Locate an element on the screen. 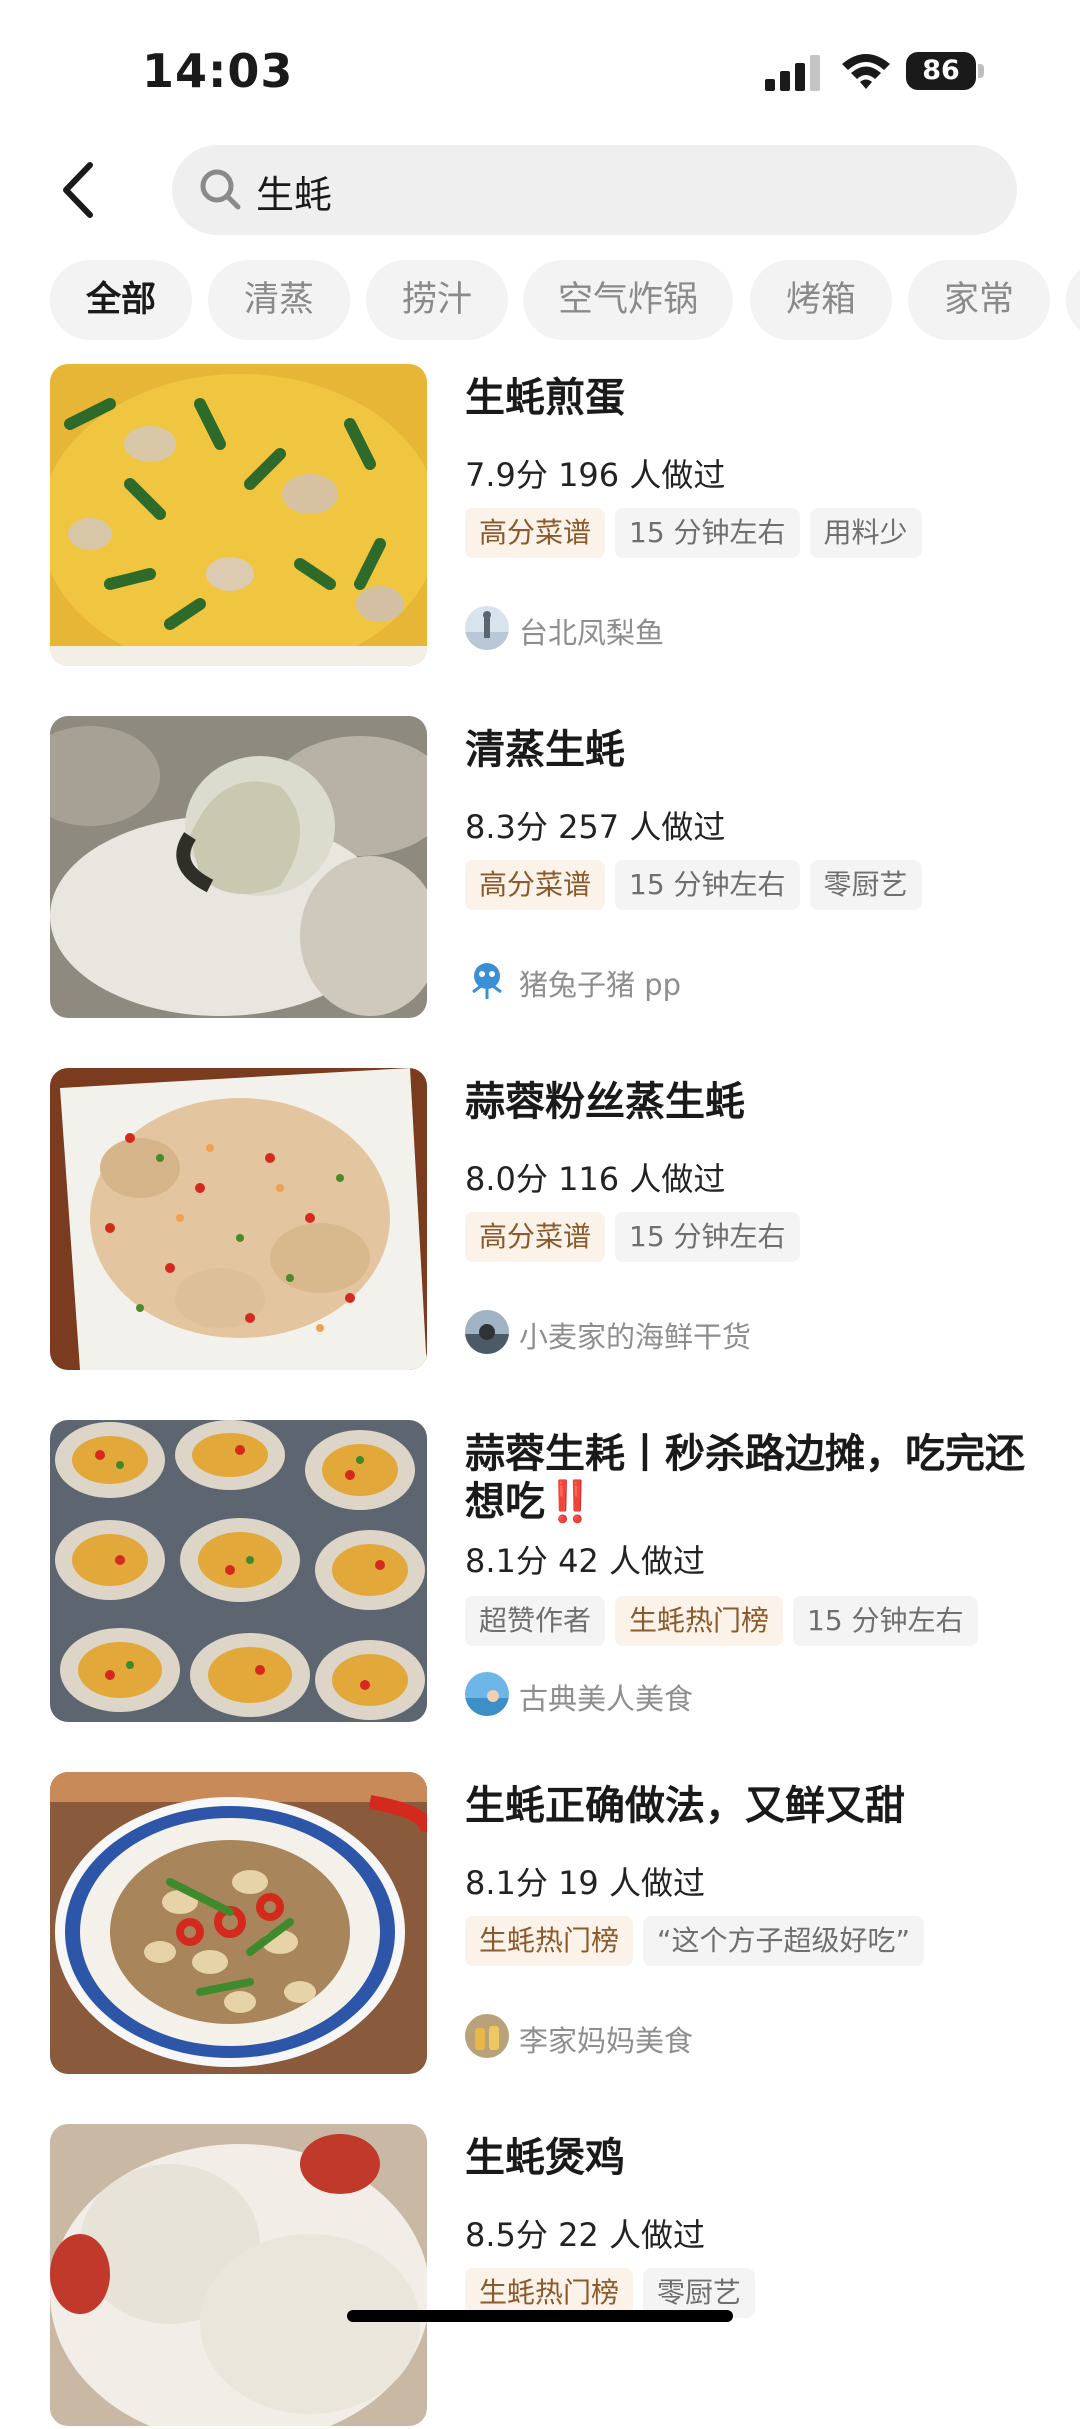 The height and width of the screenshot is (2429, 1080). recipe-title: 生蚝煲鸡 is located at coordinates (545, 2158).